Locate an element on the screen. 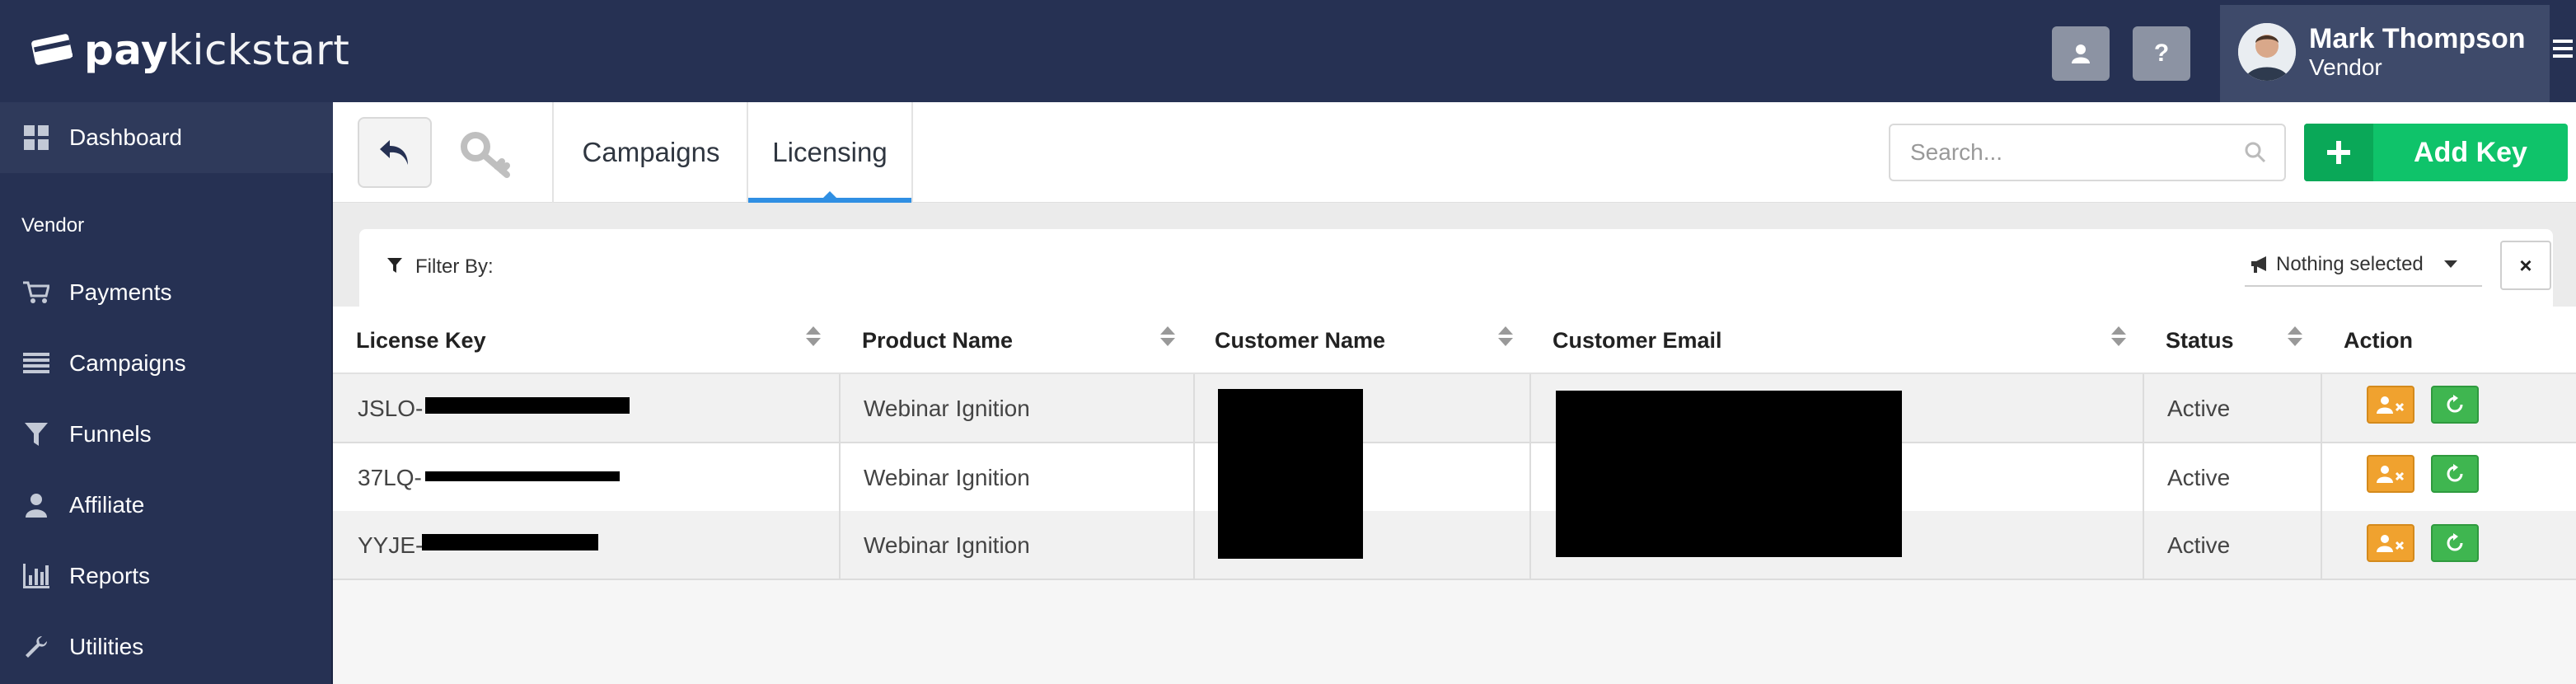 The height and width of the screenshot is (684, 2576). license-key-cell: 37LQ- is located at coordinates (390, 477).